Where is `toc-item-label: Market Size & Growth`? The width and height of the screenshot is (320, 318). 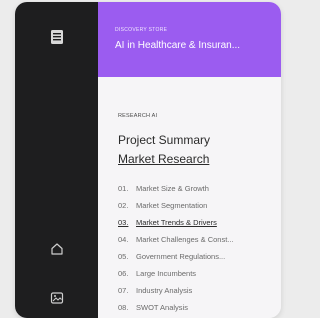 toc-item-label: Market Size & Growth is located at coordinates (172, 188).